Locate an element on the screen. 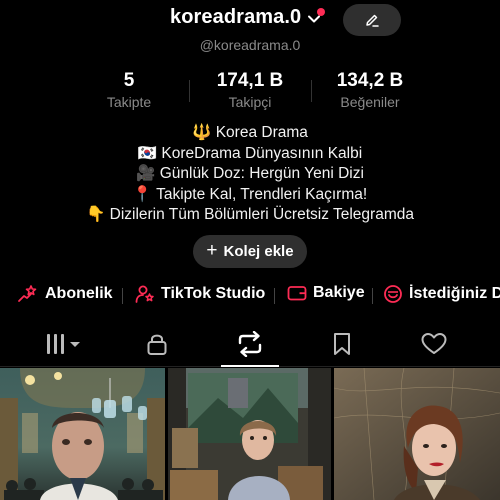  plus-icon: + is located at coordinates (212, 250).